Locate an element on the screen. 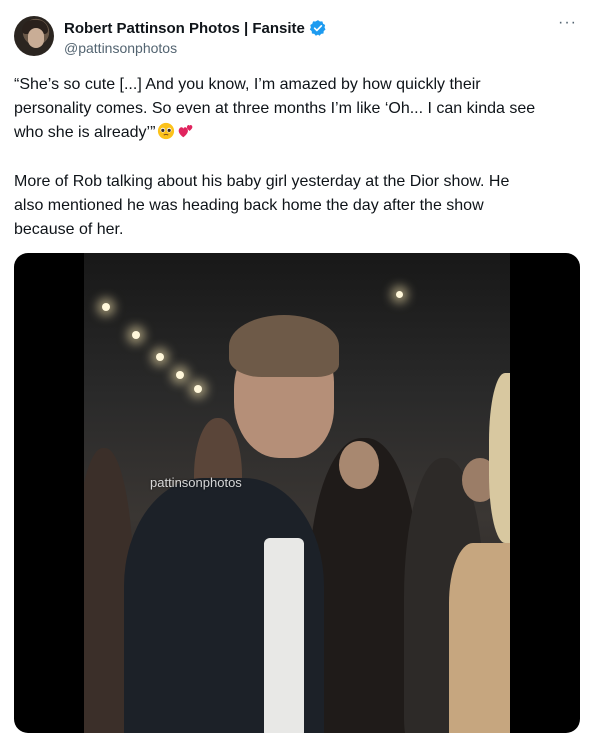 This screenshot has width=599, height=733. main-person-hair is located at coordinates (284, 346).